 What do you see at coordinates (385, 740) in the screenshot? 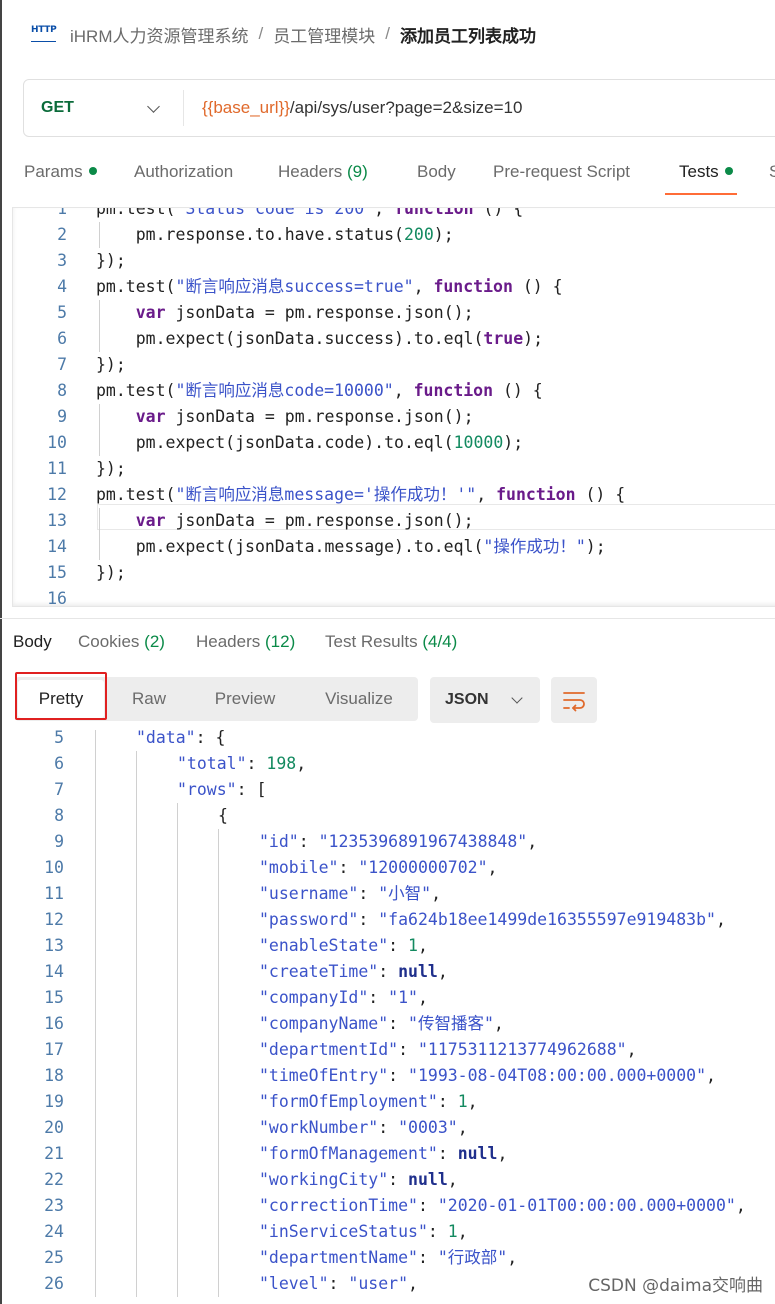
I see `json-line: 5 "data": {` at bounding box center [385, 740].